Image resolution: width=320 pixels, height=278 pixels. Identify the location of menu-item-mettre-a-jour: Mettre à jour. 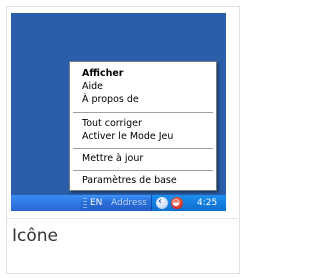
(112, 159).